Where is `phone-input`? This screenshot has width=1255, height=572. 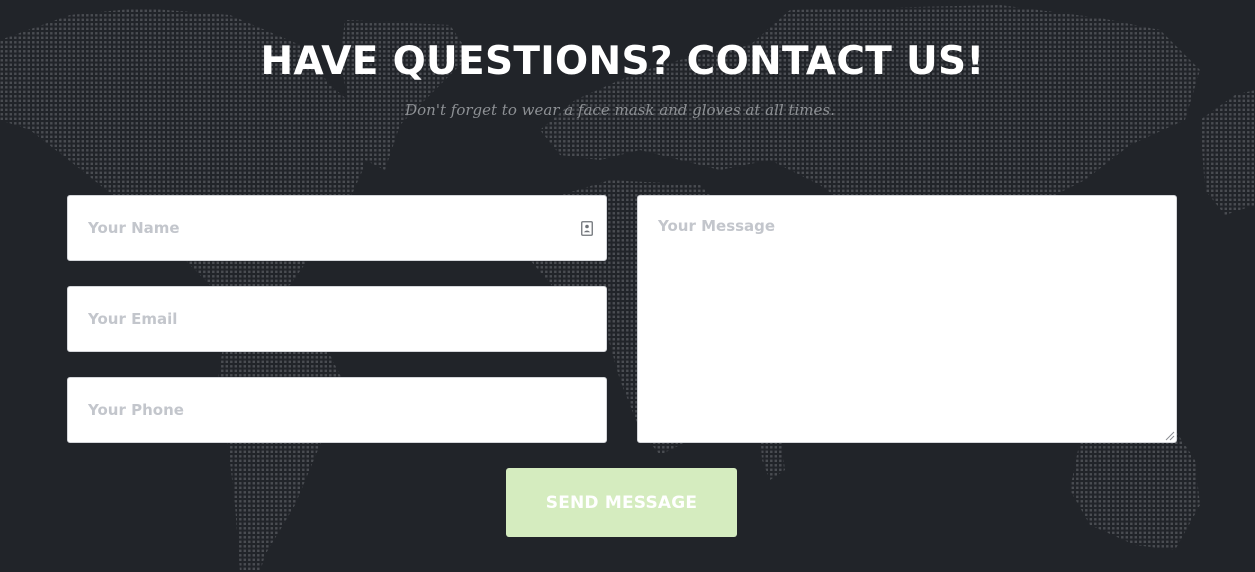
phone-input is located at coordinates (337, 410).